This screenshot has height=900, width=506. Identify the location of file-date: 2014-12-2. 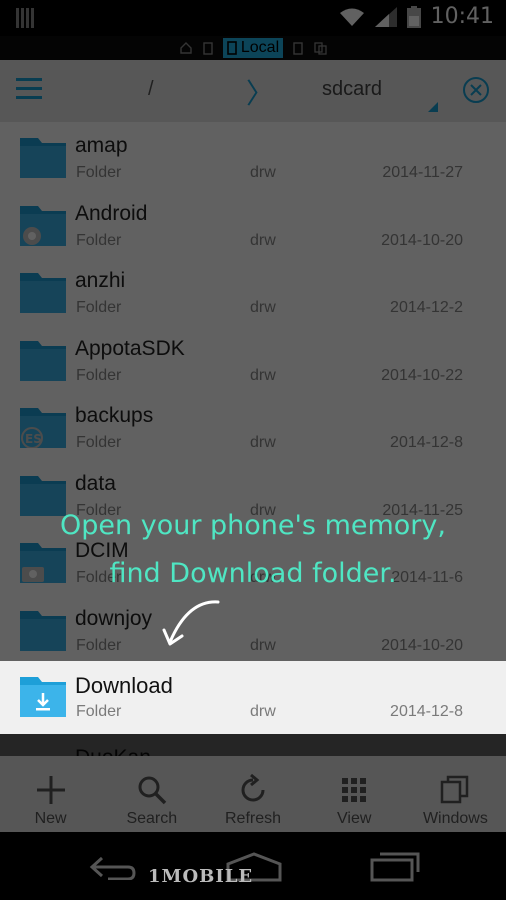
(426, 307).